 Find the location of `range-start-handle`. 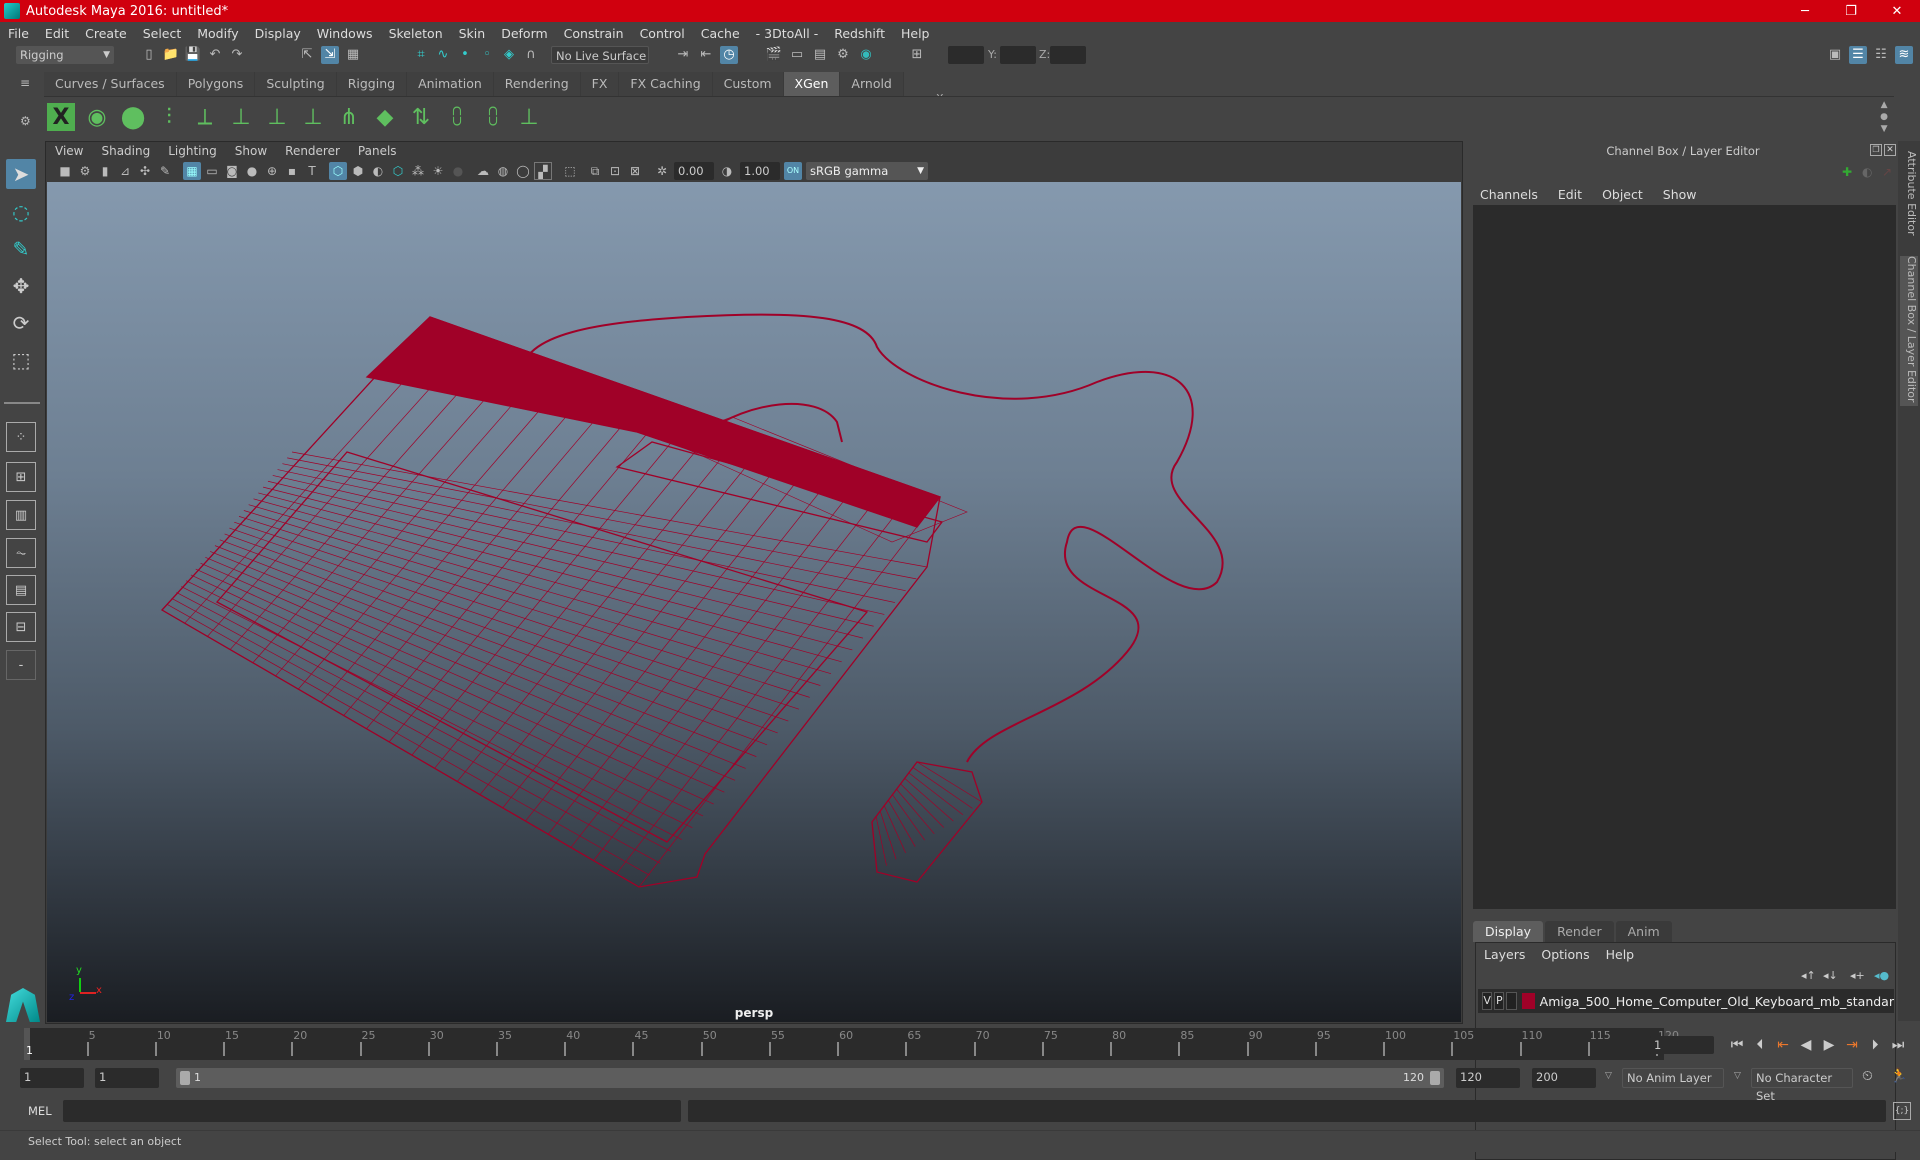

range-start-handle is located at coordinates (185, 1078).